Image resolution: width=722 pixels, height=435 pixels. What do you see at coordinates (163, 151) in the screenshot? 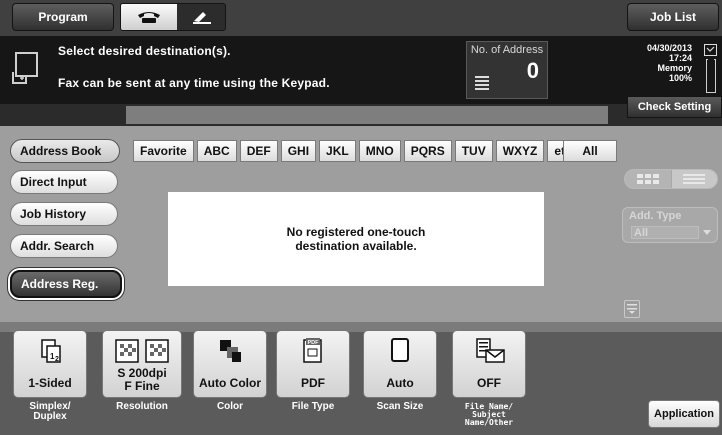
I see `tab-favorite: Favorite` at bounding box center [163, 151].